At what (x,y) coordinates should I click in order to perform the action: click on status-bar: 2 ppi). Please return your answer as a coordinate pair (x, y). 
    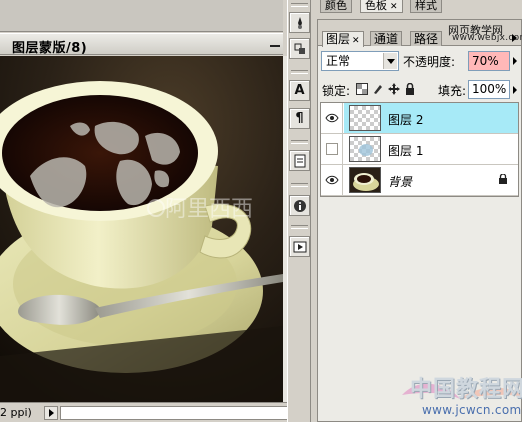
    Looking at the image, I should click on (155, 412).